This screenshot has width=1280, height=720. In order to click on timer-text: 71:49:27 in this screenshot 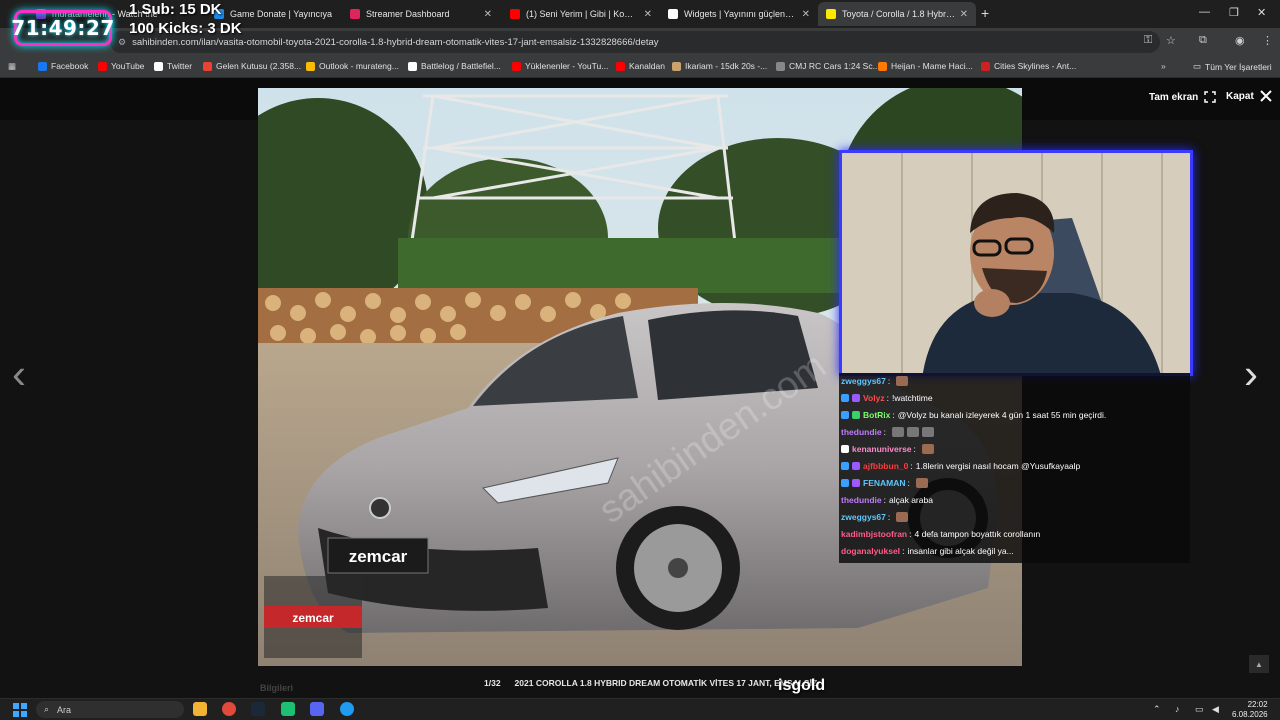, I will do `click(63, 28)`.